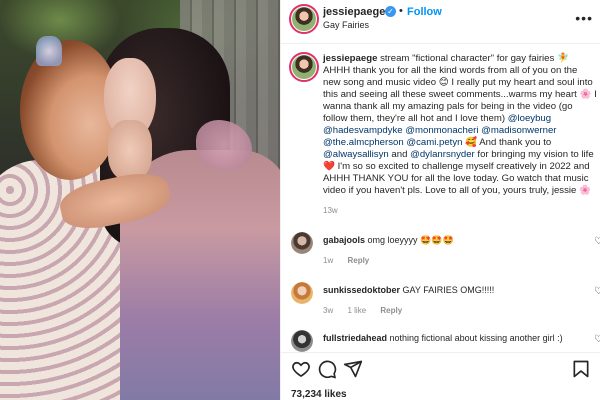 The height and width of the screenshot is (400, 600). Describe the element at coordinates (518, 130) in the screenshot. I see `mention-link: @madisonwerner` at that location.